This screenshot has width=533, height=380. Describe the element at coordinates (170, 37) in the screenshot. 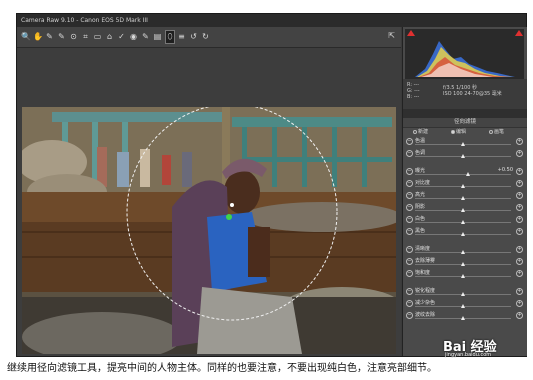

I see `radial-filter-icon: ⬯` at that location.